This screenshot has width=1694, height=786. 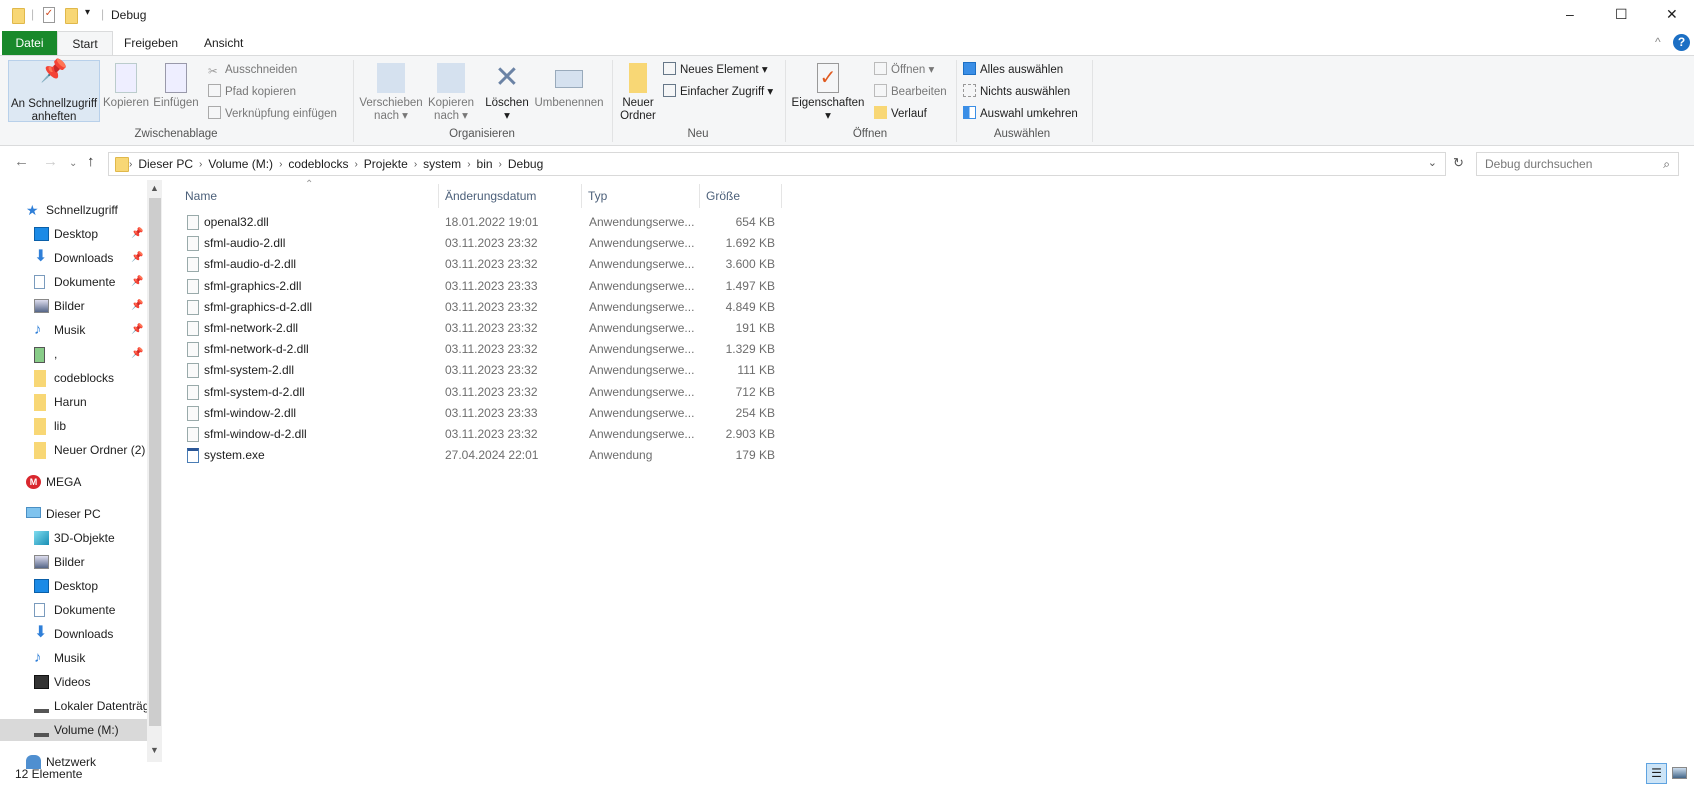 I want to click on sidebar-item: Videos, so click(x=73, y=682).